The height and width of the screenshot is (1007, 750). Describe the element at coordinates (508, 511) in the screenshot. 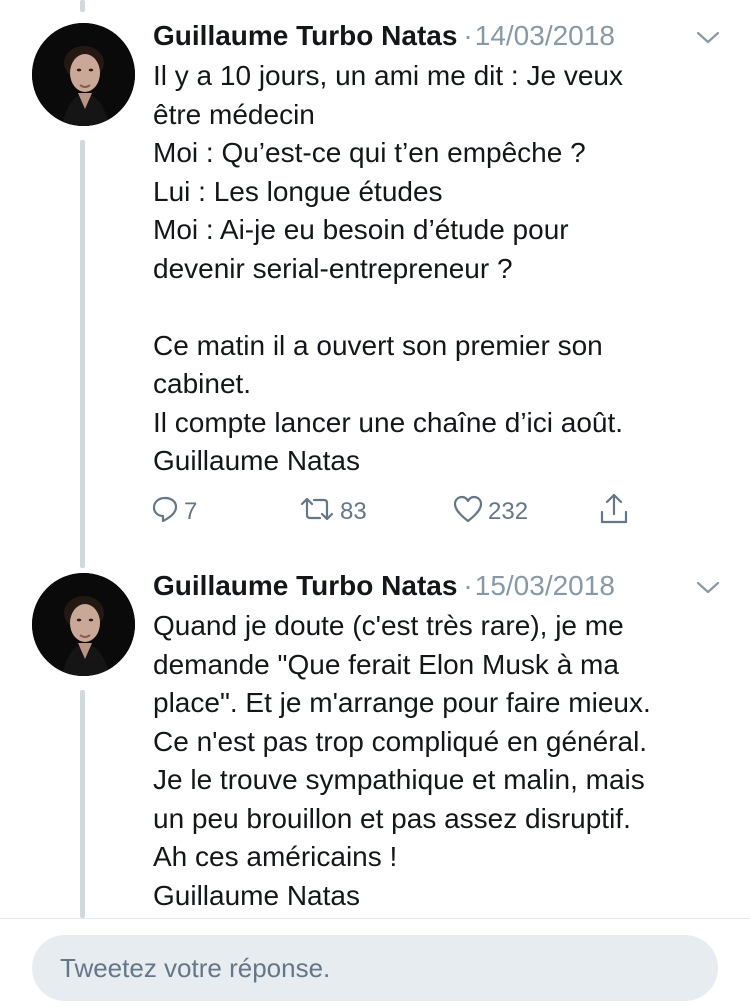

I see `like-count: 232` at that location.